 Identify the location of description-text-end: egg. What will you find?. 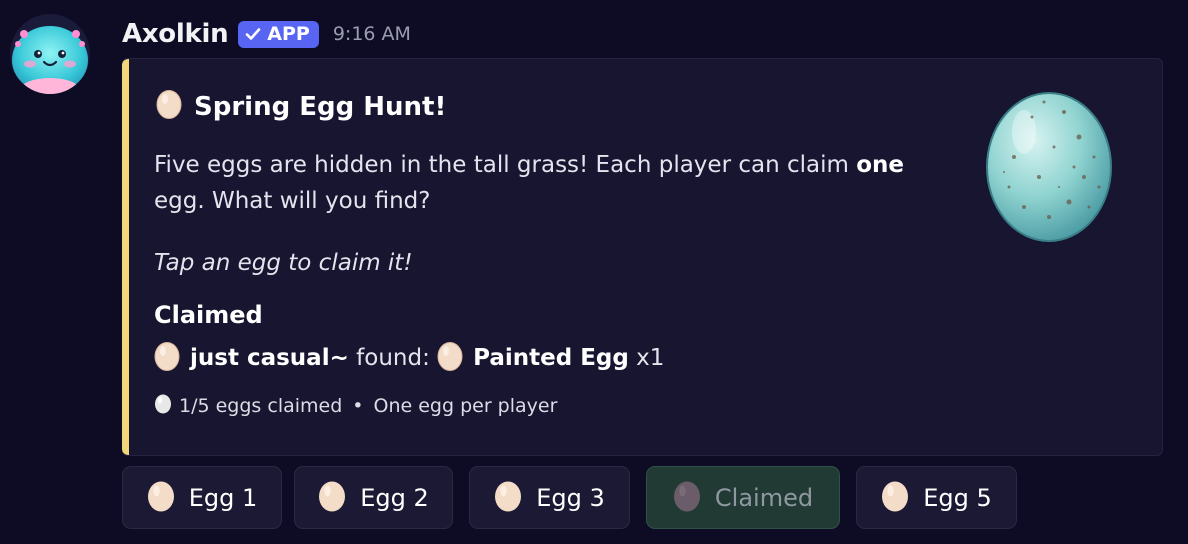
(292, 201).